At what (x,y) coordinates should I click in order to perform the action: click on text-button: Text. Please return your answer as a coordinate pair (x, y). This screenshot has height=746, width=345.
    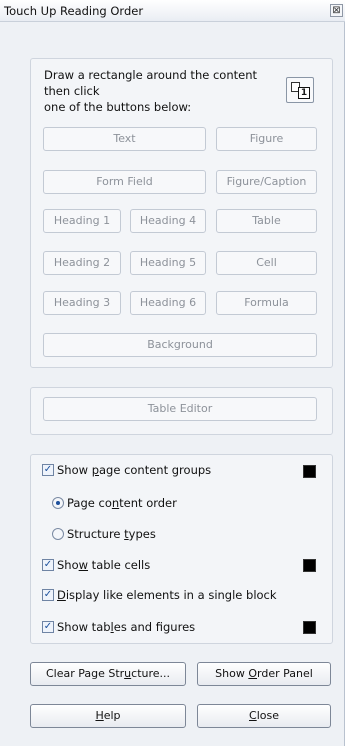
    Looking at the image, I should click on (124, 139).